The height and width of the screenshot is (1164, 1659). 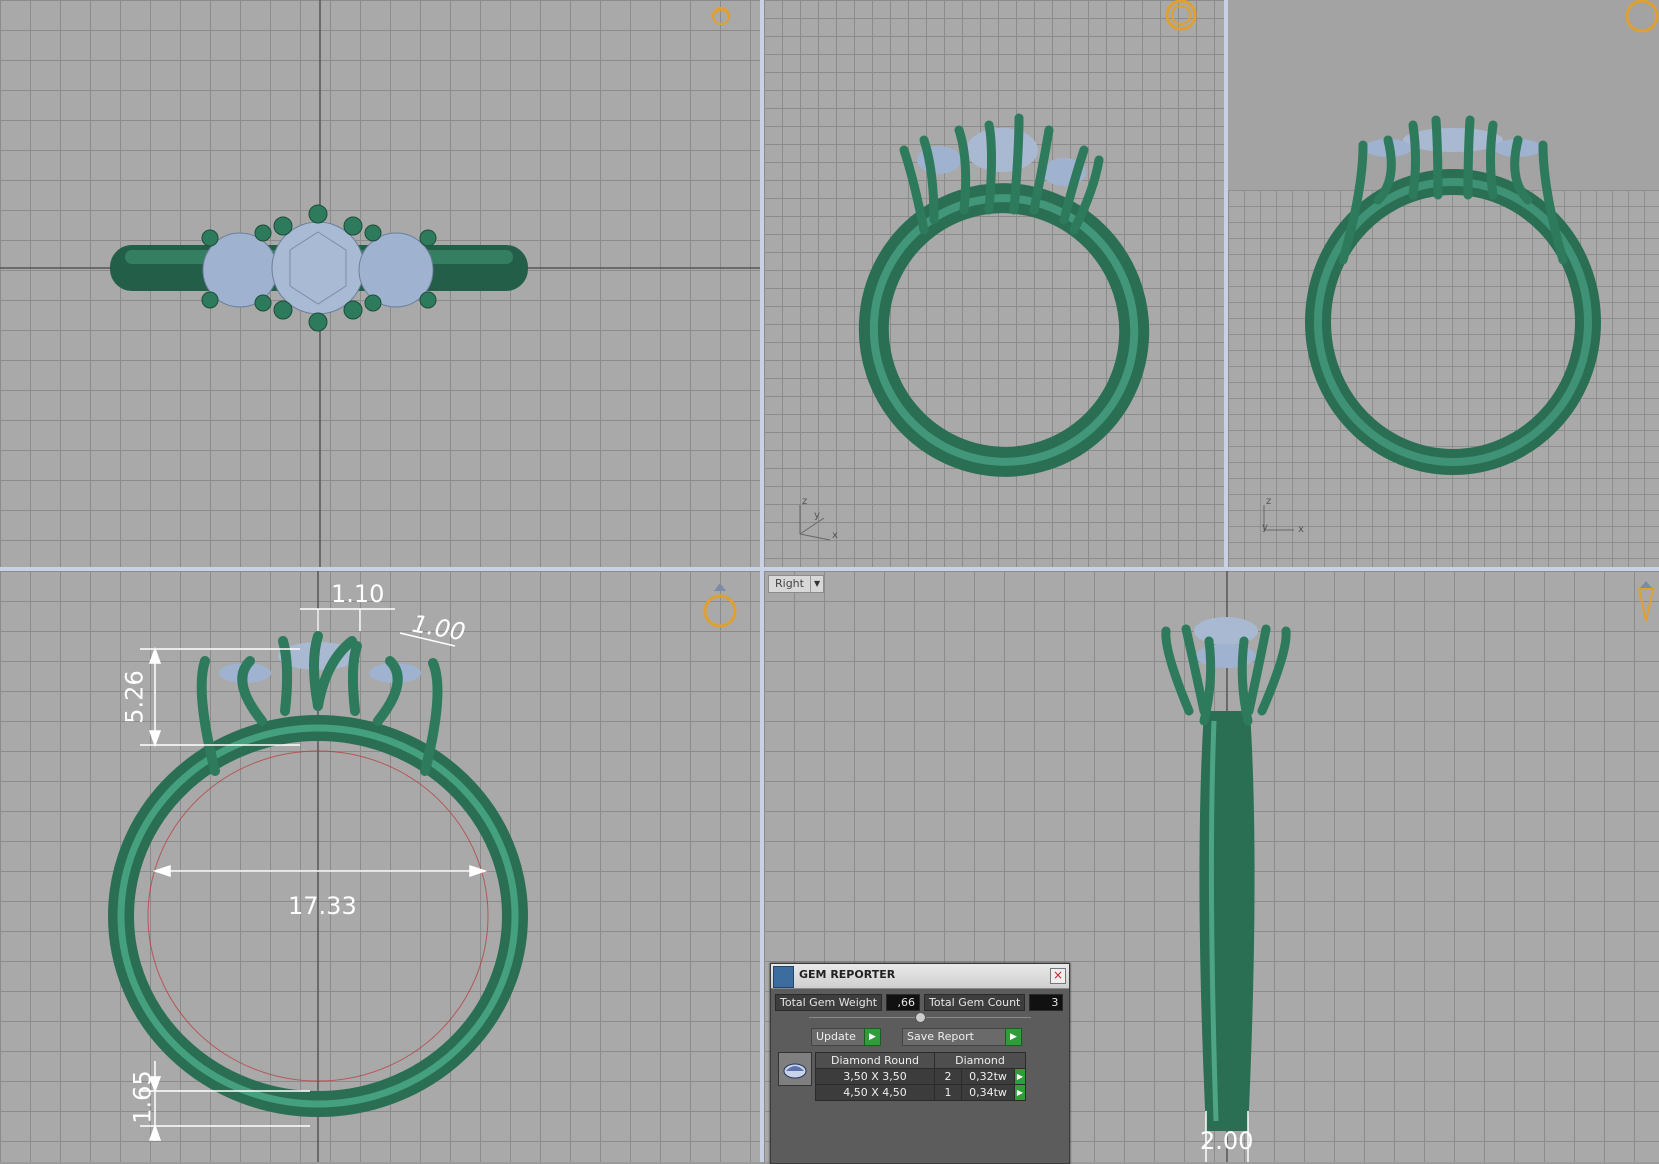 I want to click on table-row: 3,50 X 3,50 2 0,32tw ▶, so click(x=920, y=1076).